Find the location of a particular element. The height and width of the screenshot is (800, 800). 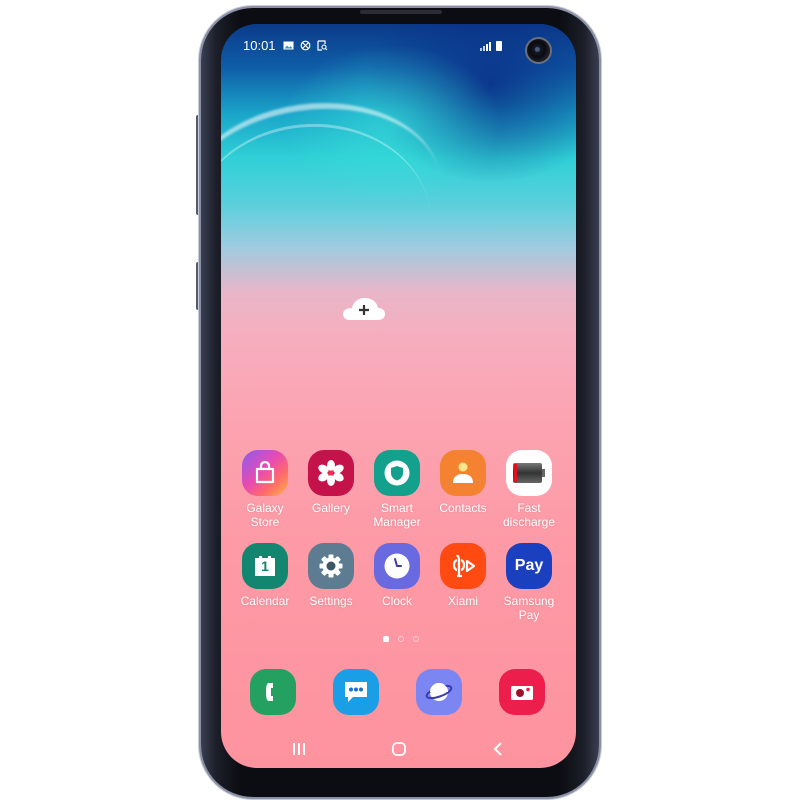

app-clock: Clock is located at coordinates (397, 575).